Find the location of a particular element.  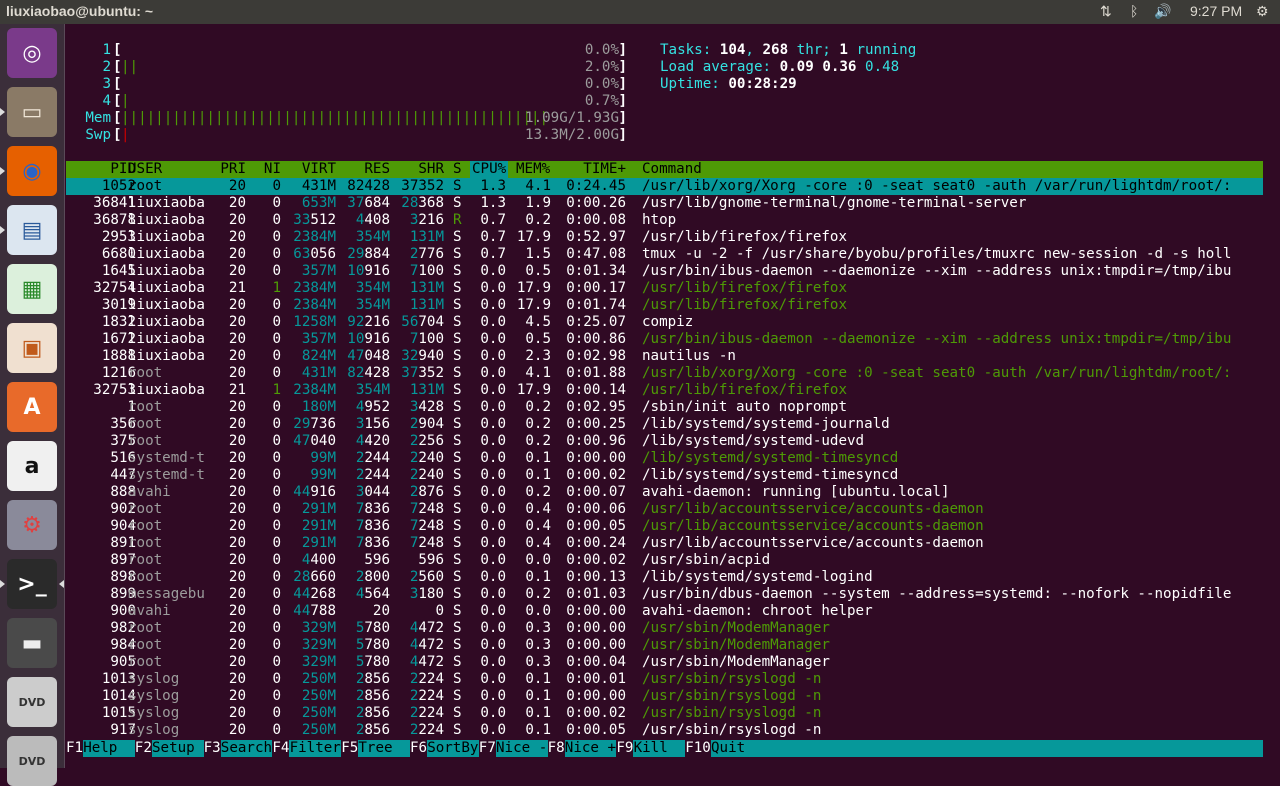

fkey-label-setup: Setup is located at coordinates (173, 748).